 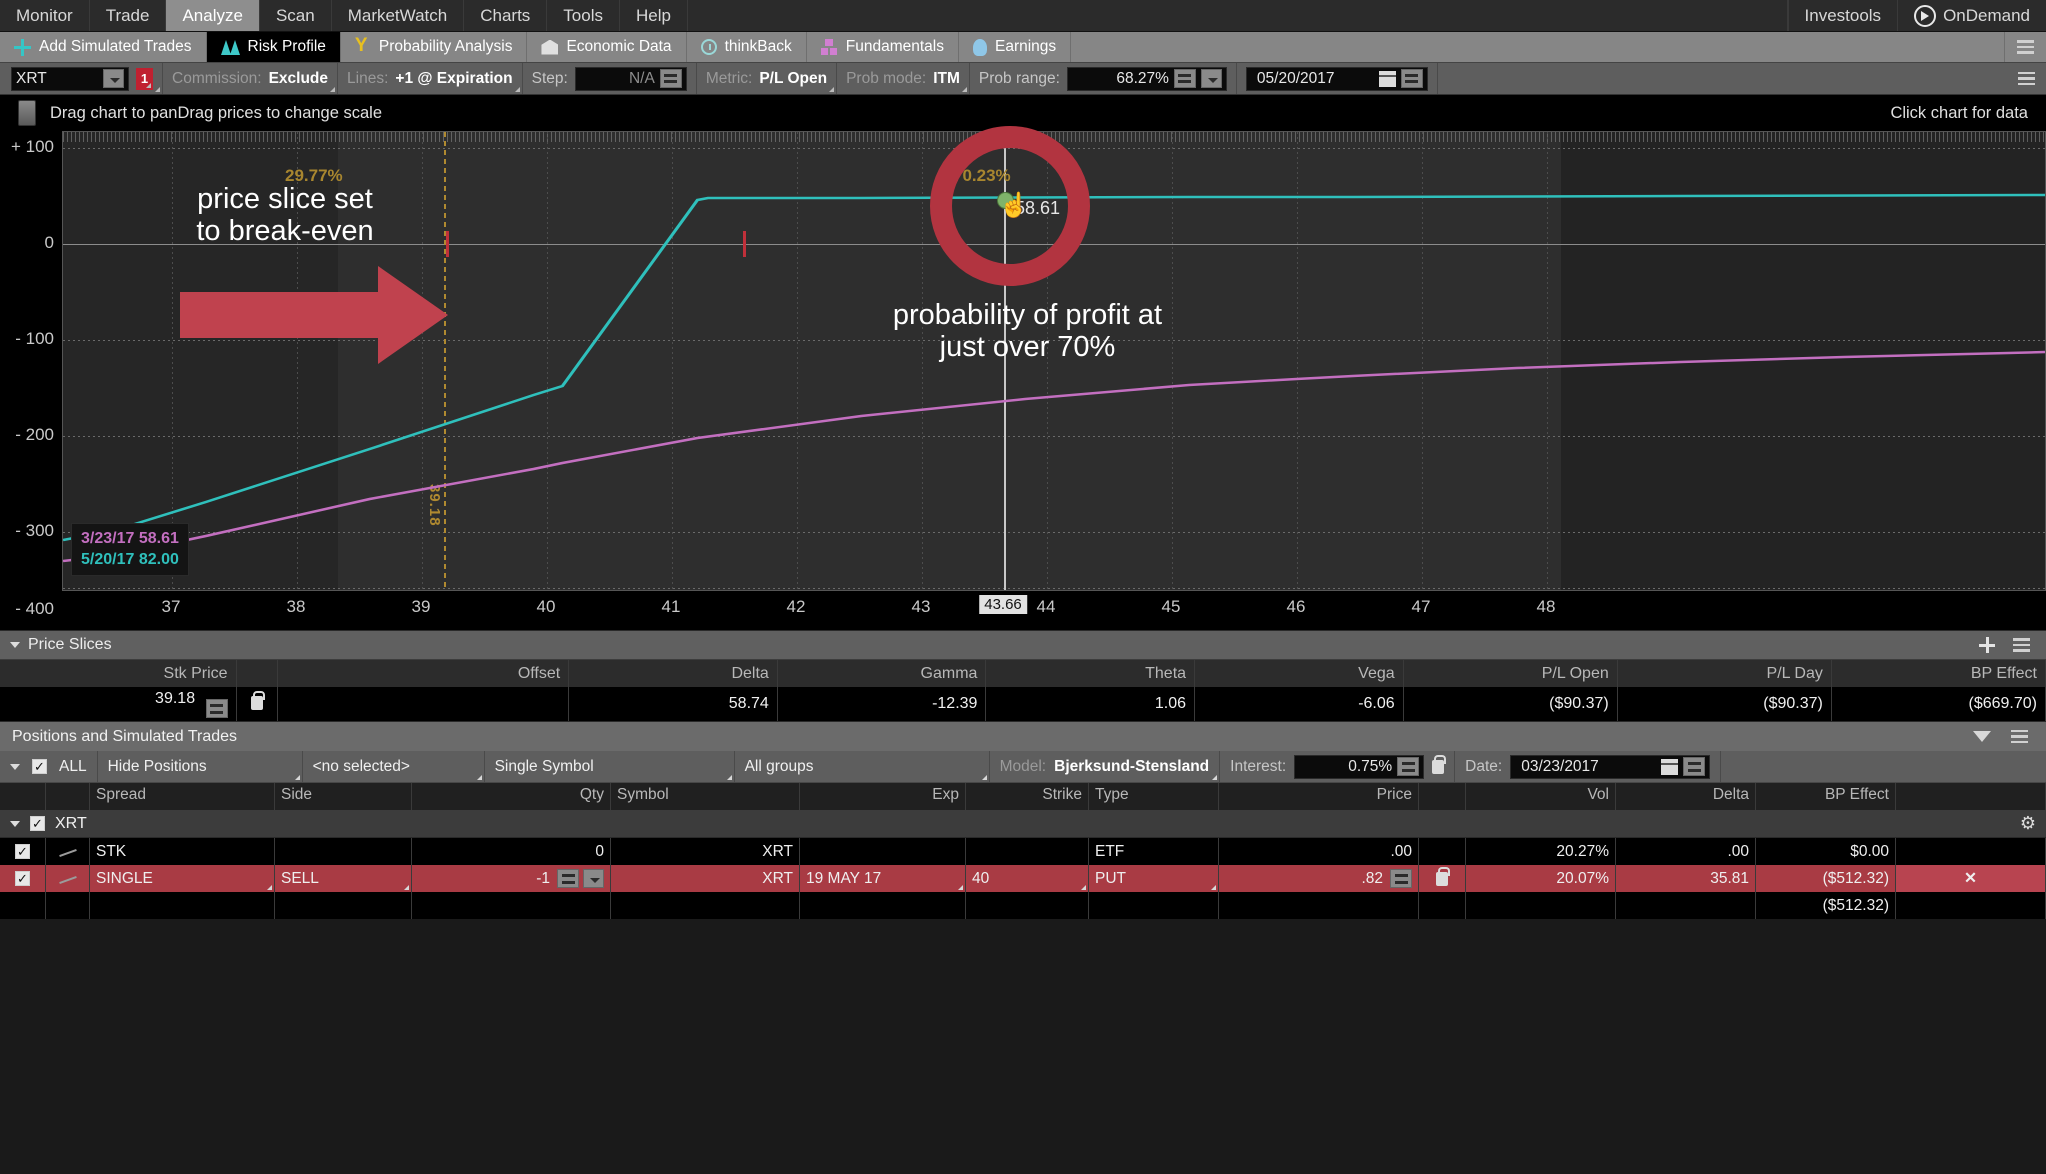 What do you see at coordinates (883, 797) in the screenshot?
I see `col-exp: Exp` at bounding box center [883, 797].